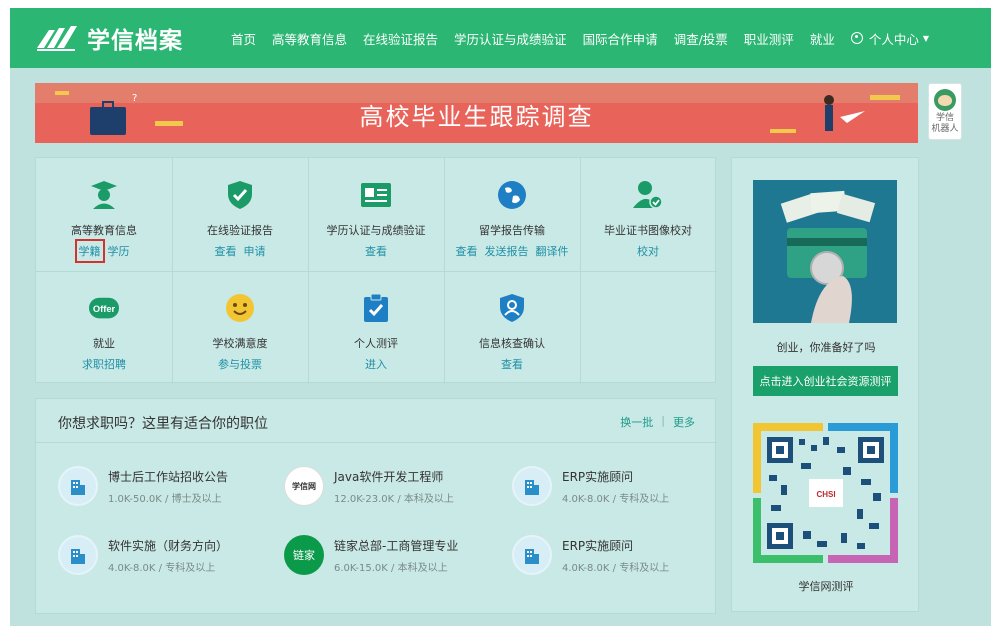  Describe the element at coordinates (512, 195) in the screenshot. I see `globe-icon` at that location.